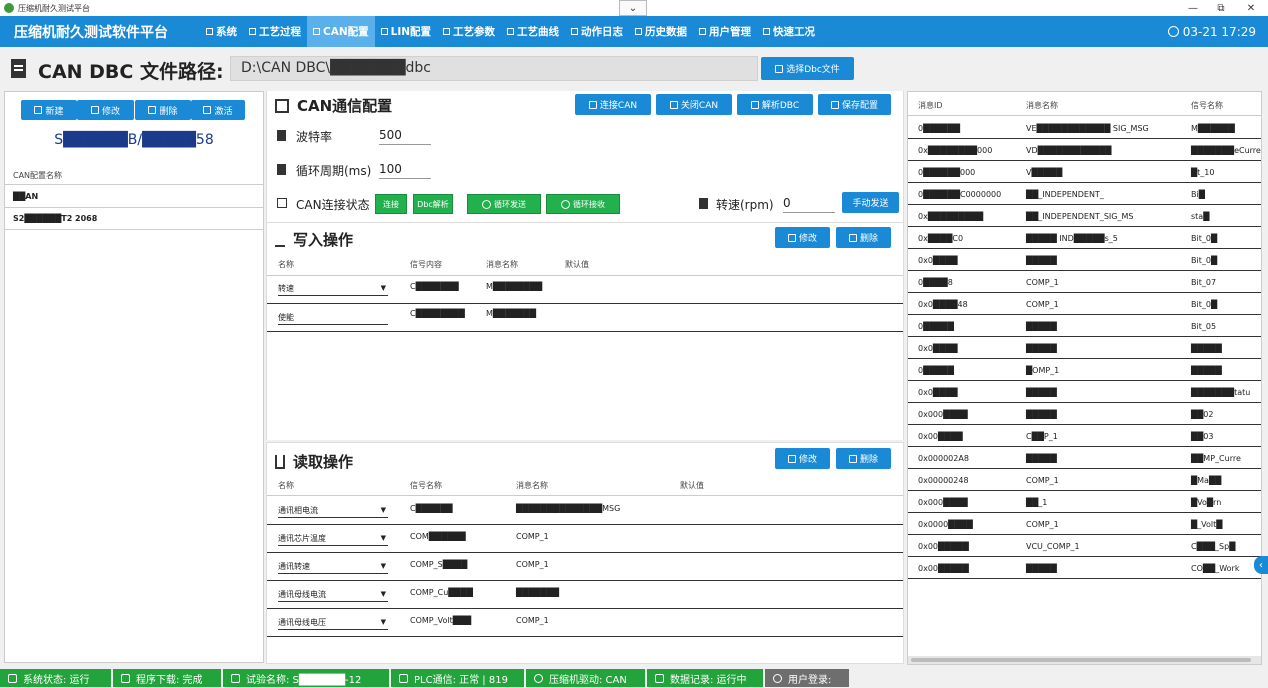 Image resolution: width=1268 pixels, height=688 pixels. I want to click on signal-name-cell: Bit_0█, so click(1204, 260).